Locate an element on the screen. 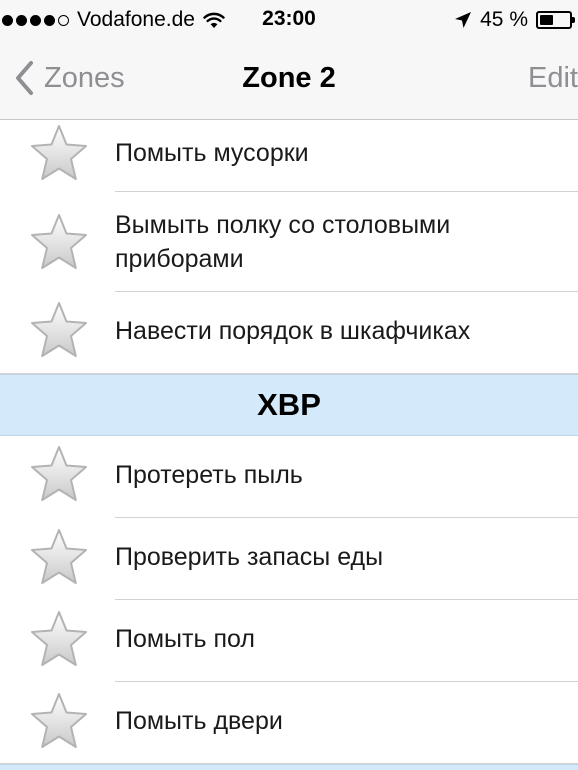  task-label: Протереть пыль is located at coordinates (209, 475).